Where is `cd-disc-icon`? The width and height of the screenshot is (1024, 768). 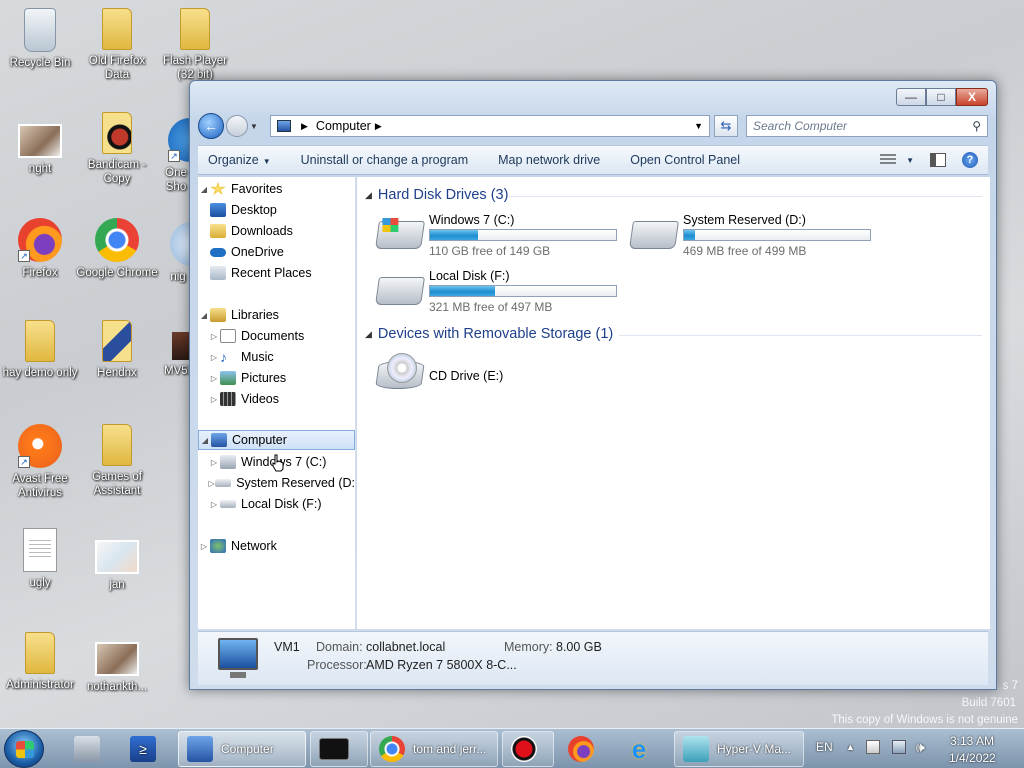
cd-disc-icon is located at coordinates (402, 368).